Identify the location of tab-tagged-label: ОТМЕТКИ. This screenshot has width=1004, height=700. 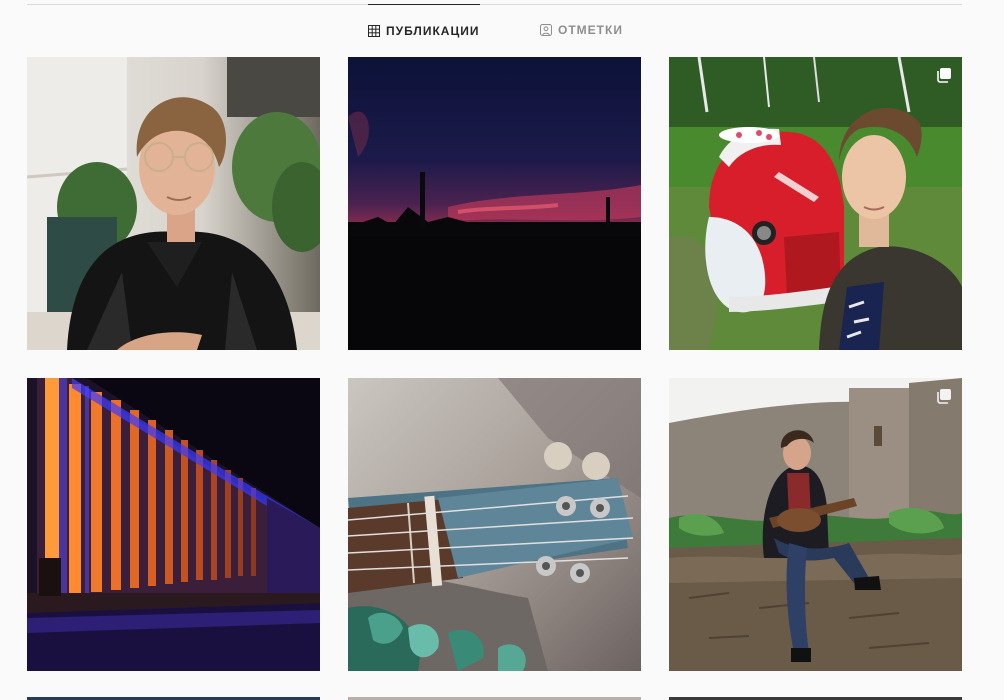
(590, 30).